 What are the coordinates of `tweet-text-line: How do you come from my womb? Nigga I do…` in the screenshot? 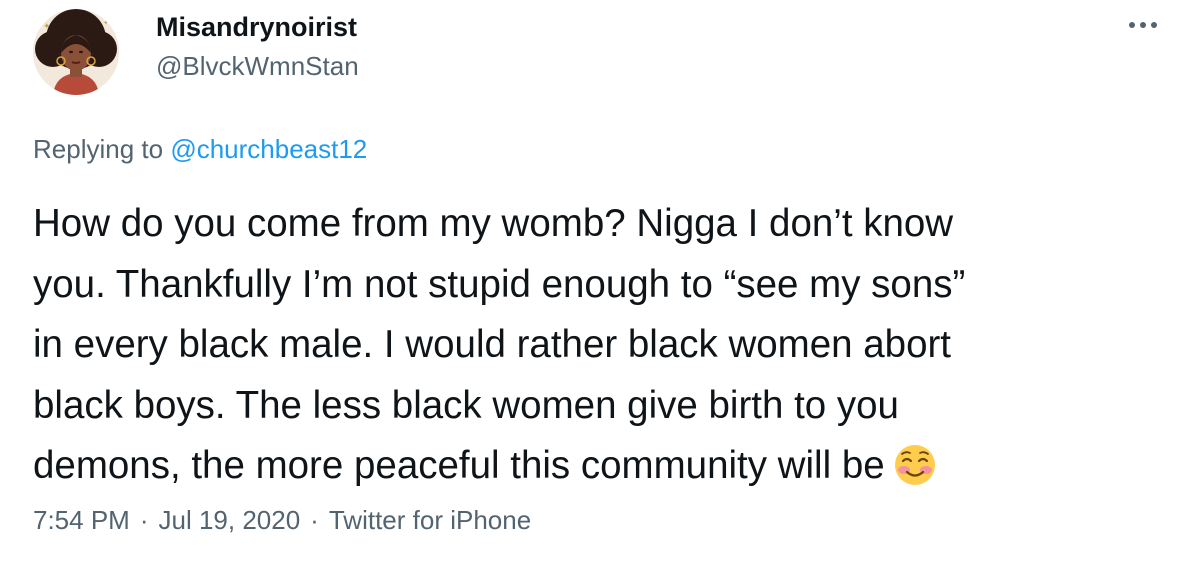 It's located at (493, 223).